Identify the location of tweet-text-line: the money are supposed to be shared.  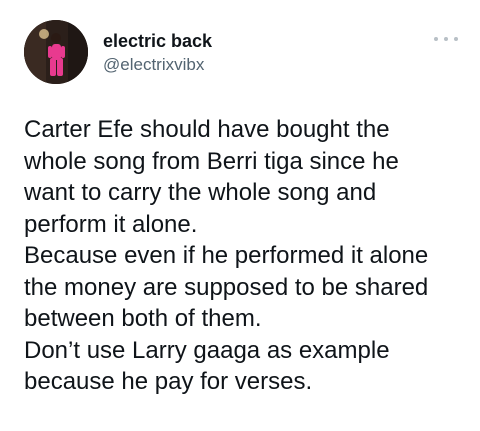
(226, 287).